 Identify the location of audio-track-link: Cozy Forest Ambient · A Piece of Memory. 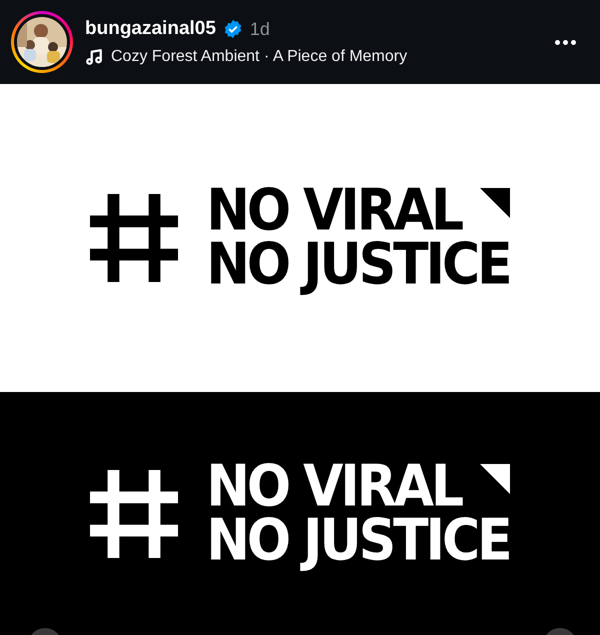
(259, 57).